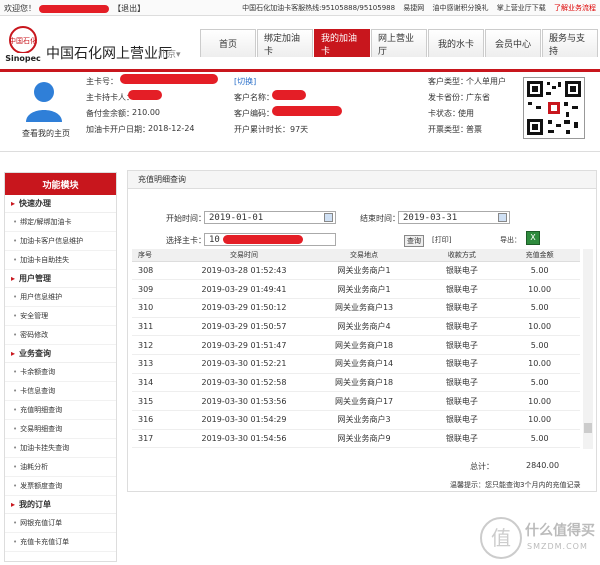 Image resolution: width=600 pixels, height=565 pixels. I want to click on province-label: 发卡省份：, so click(448, 97).